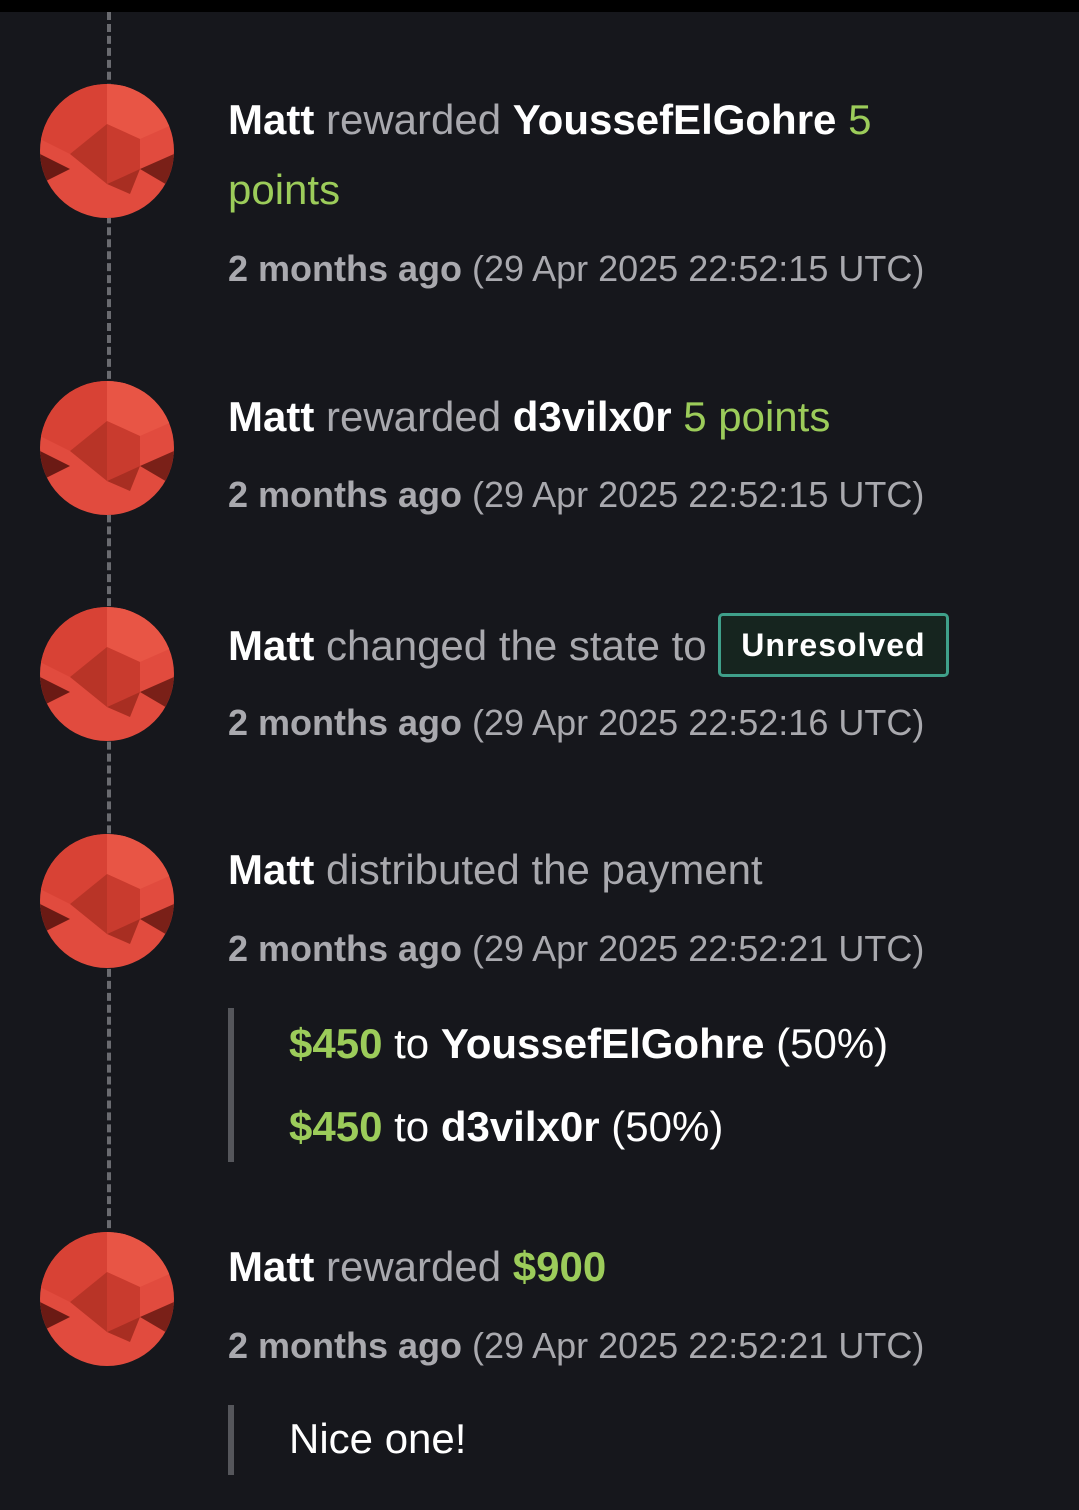 The width and height of the screenshot is (1079, 1510). Describe the element at coordinates (675, 119) in the screenshot. I see `recipient-link: YoussefElGohre` at that location.